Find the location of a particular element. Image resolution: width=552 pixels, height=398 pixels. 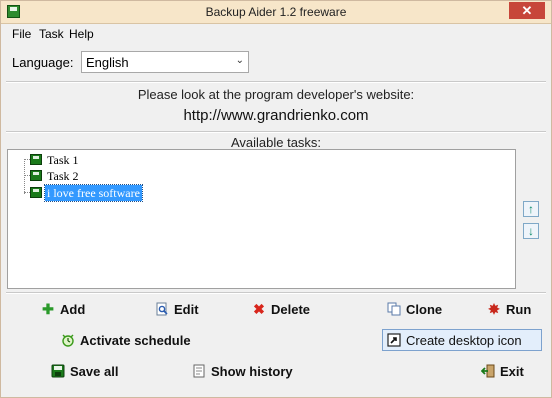

create-desktop-icon-label: Create desktop icon is located at coordinates (464, 340).